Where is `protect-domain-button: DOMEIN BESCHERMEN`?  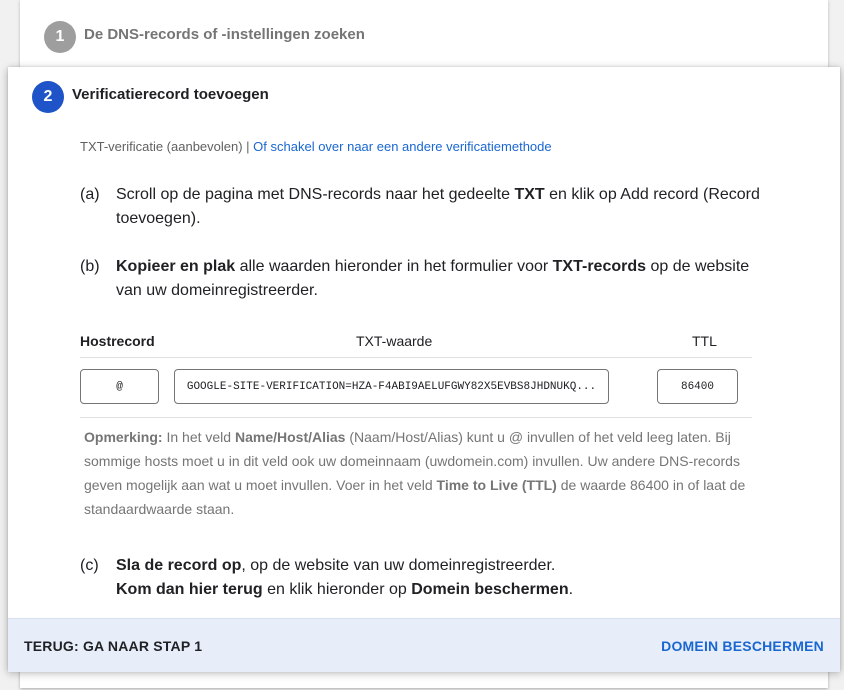
protect-domain-button: DOMEIN BESCHERMEN is located at coordinates (742, 646).